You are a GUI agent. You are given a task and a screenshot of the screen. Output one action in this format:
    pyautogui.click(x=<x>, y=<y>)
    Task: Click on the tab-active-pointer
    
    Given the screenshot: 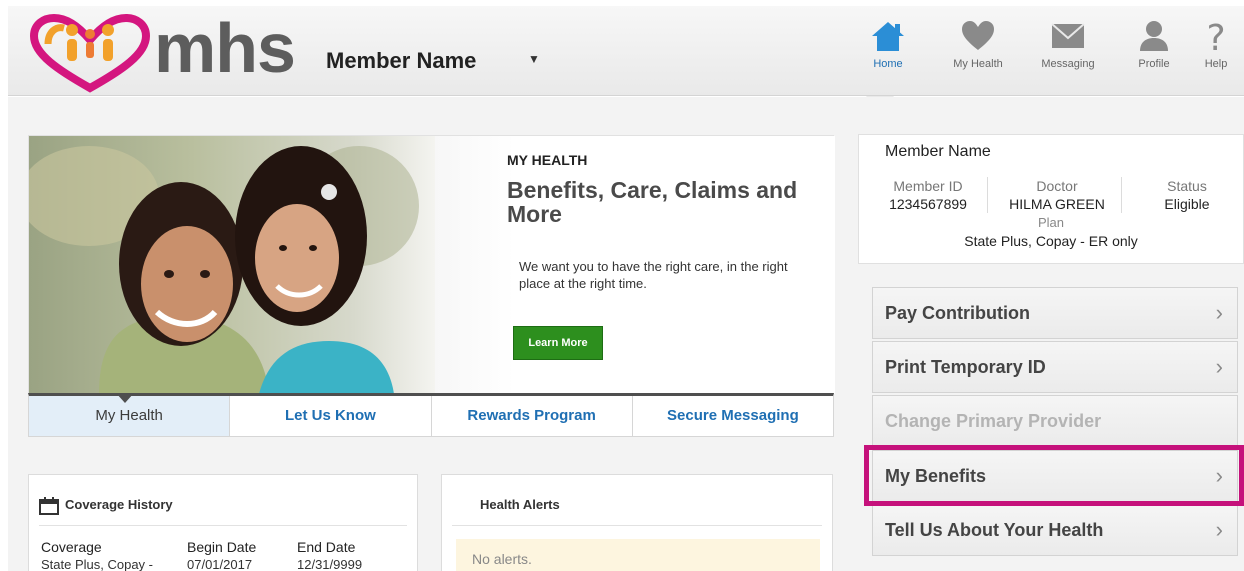 What is the action you would take?
    pyautogui.click(x=125, y=398)
    